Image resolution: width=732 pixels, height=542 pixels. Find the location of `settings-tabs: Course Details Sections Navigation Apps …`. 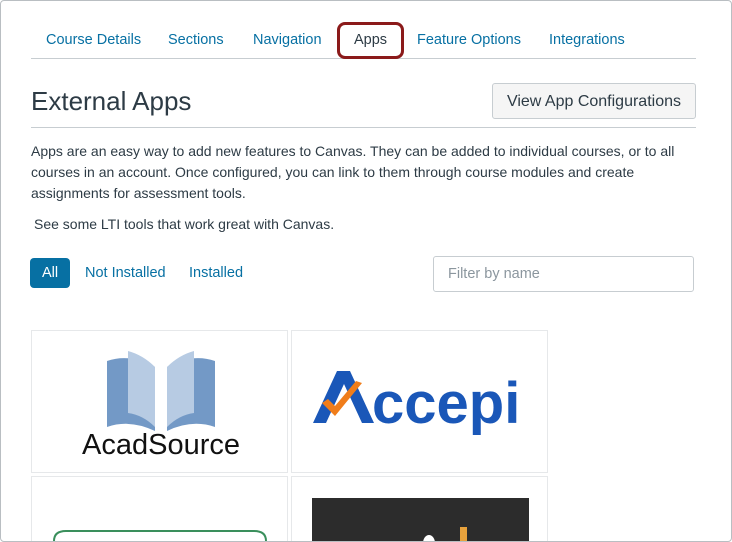

settings-tabs: Course Details Sections Navigation Apps … is located at coordinates (363, 40).